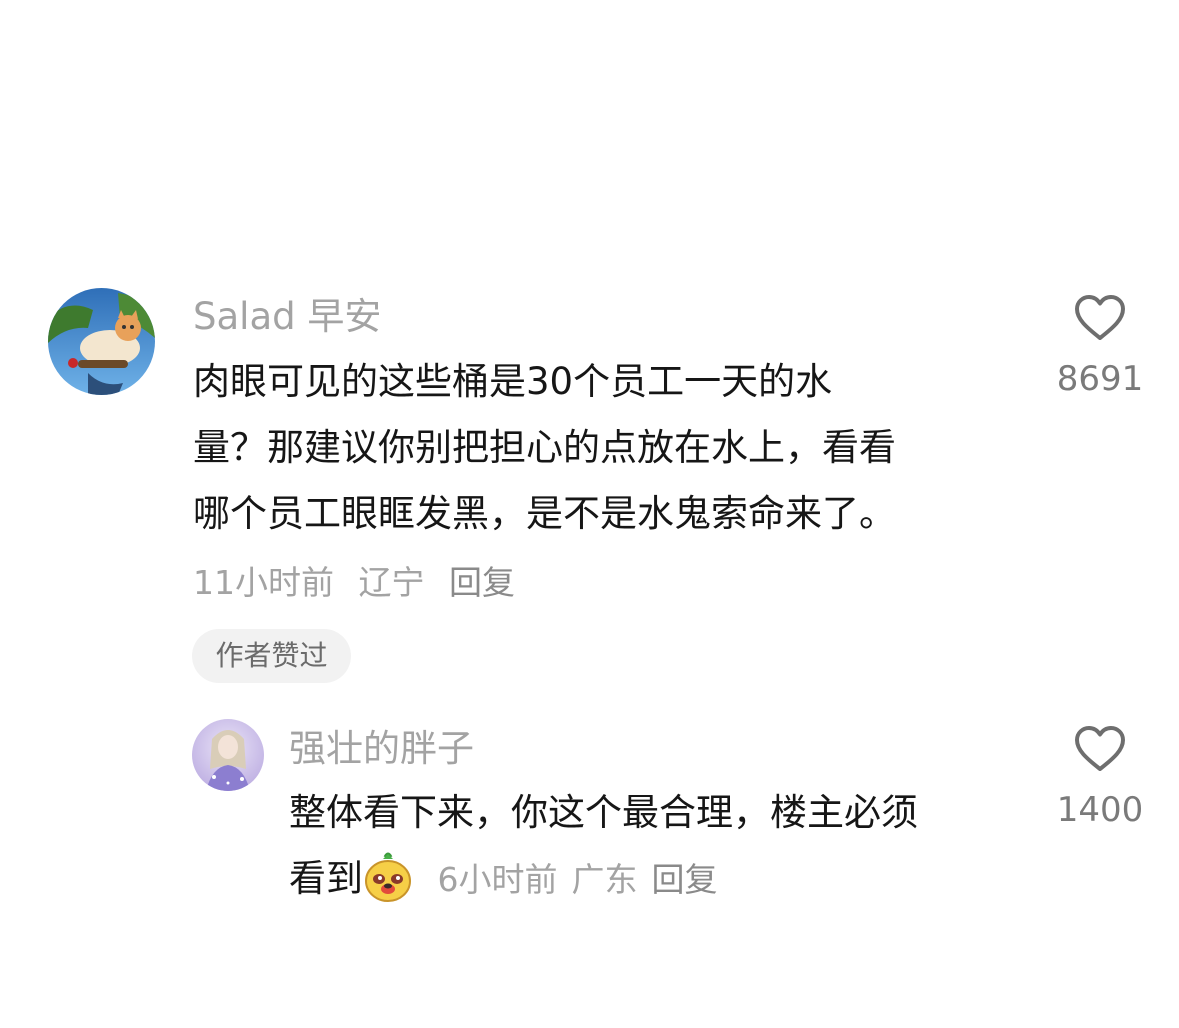 Image resolution: width=1179 pixels, height=1028 pixels. What do you see at coordinates (497, 879) in the screenshot?
I see `reply-time: 6小时前` at bounding box center [497, 879].